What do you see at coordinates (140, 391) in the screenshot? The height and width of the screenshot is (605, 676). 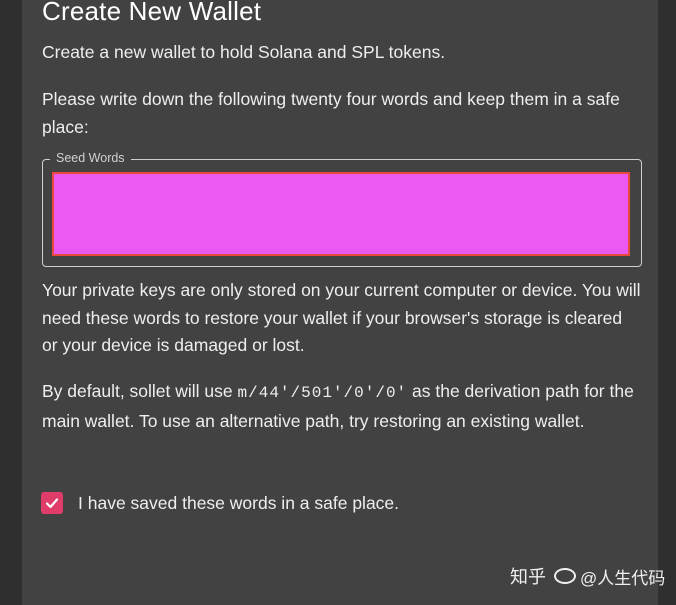 I see `derivation-text-before: By default, sollet will use` at bounding box center [140, 391].